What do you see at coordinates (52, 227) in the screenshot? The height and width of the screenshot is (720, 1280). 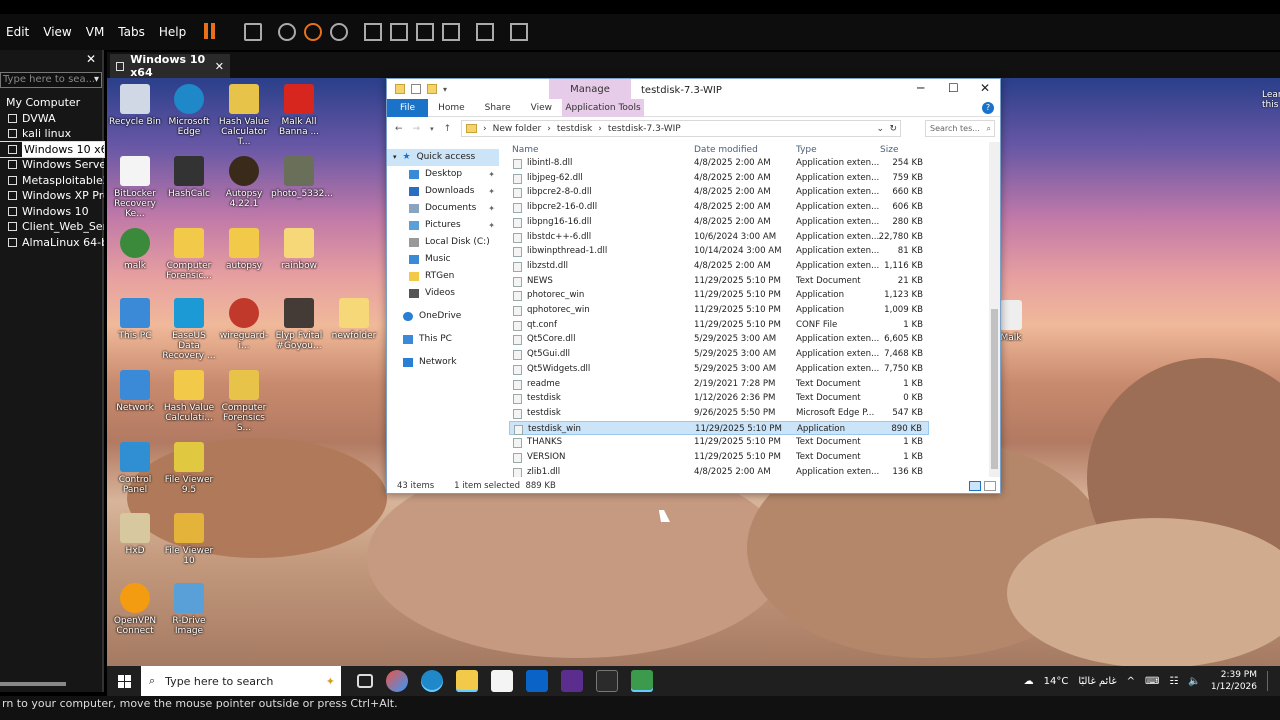 I see `vm-item-clientweb: Client_Web_Serve` at bounding box center [52, 227].